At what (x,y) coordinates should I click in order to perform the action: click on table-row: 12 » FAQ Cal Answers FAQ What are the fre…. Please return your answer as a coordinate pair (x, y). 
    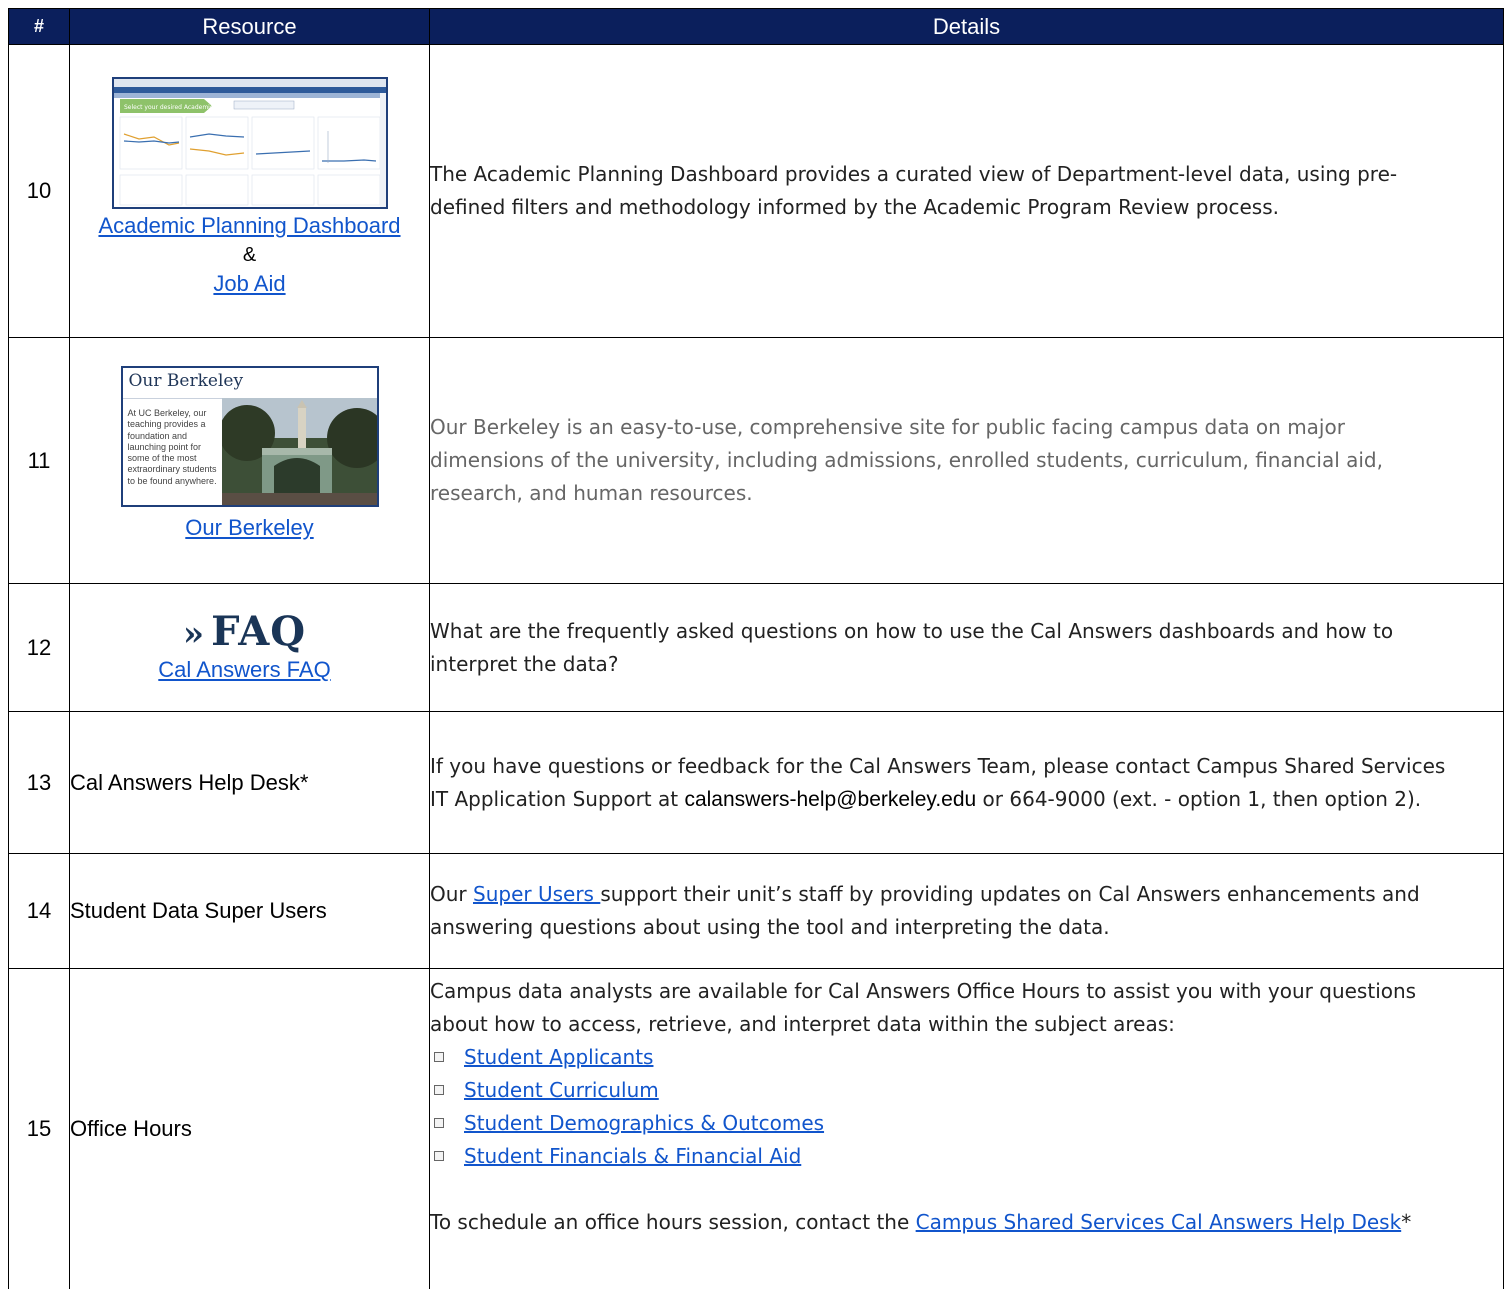
    Looking at the image, I should click on (756, 647).